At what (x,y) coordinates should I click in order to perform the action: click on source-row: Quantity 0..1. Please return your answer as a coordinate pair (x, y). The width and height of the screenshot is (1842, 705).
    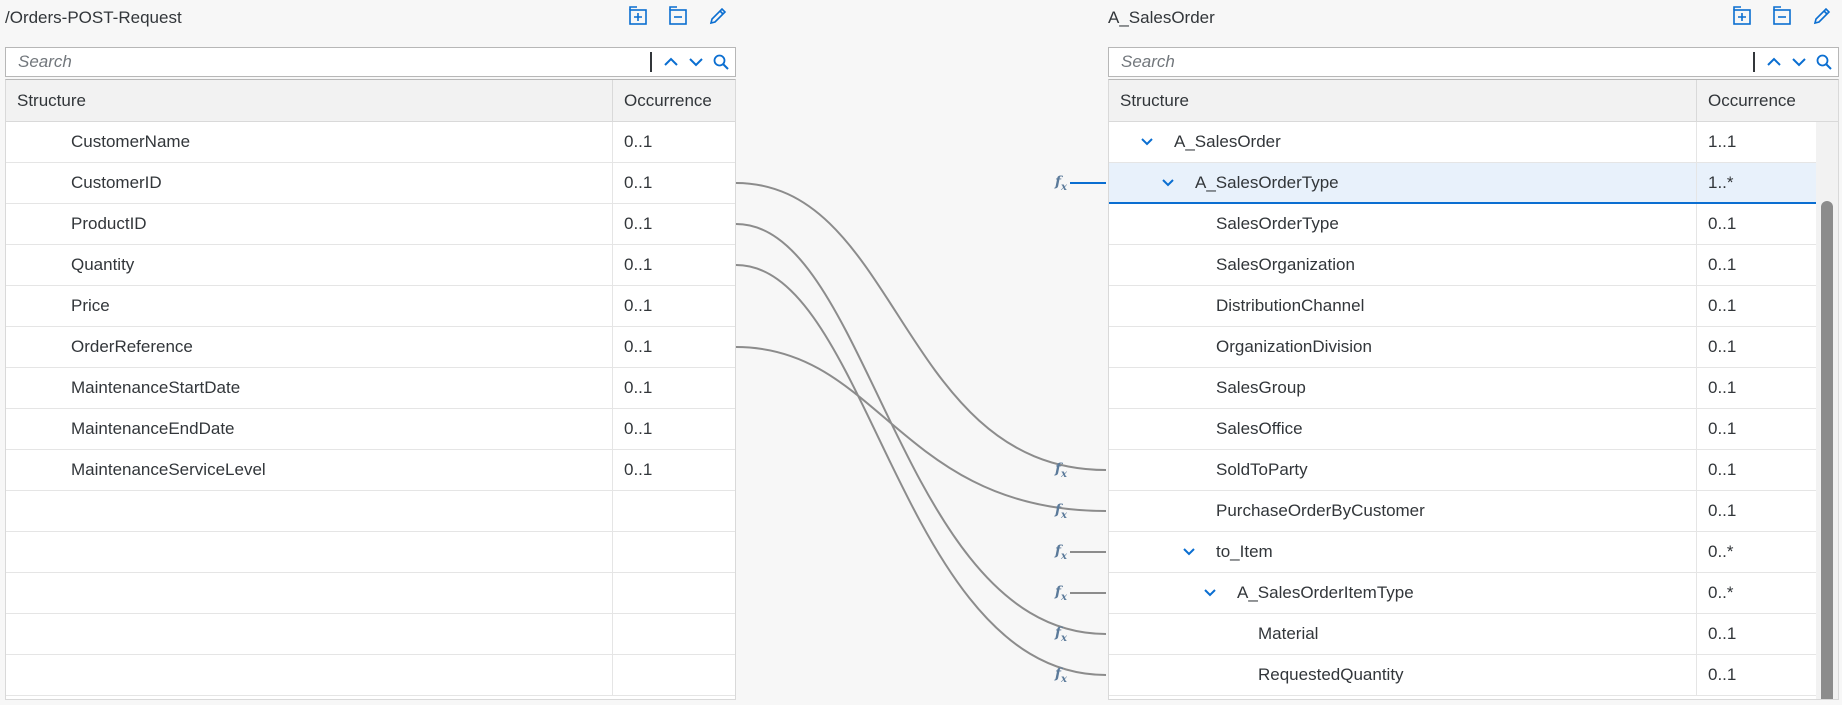
    Looking at the image, I should click on (370, 265).